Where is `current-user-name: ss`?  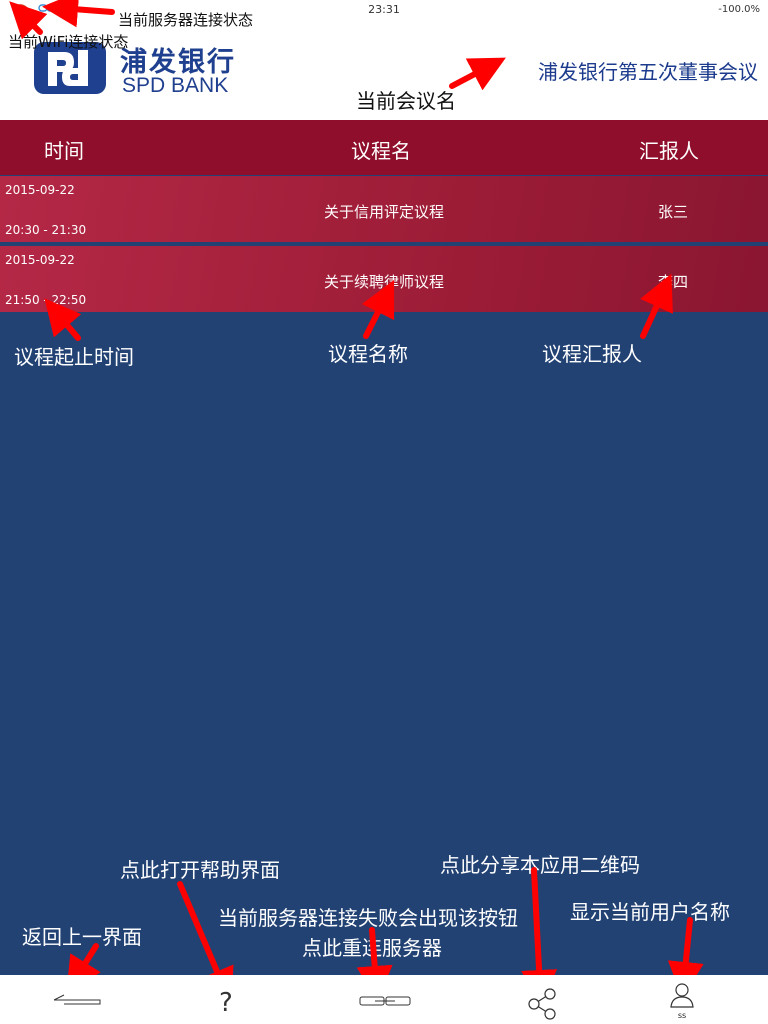
current-user-name: ss is located at coordinates (682, 1015).